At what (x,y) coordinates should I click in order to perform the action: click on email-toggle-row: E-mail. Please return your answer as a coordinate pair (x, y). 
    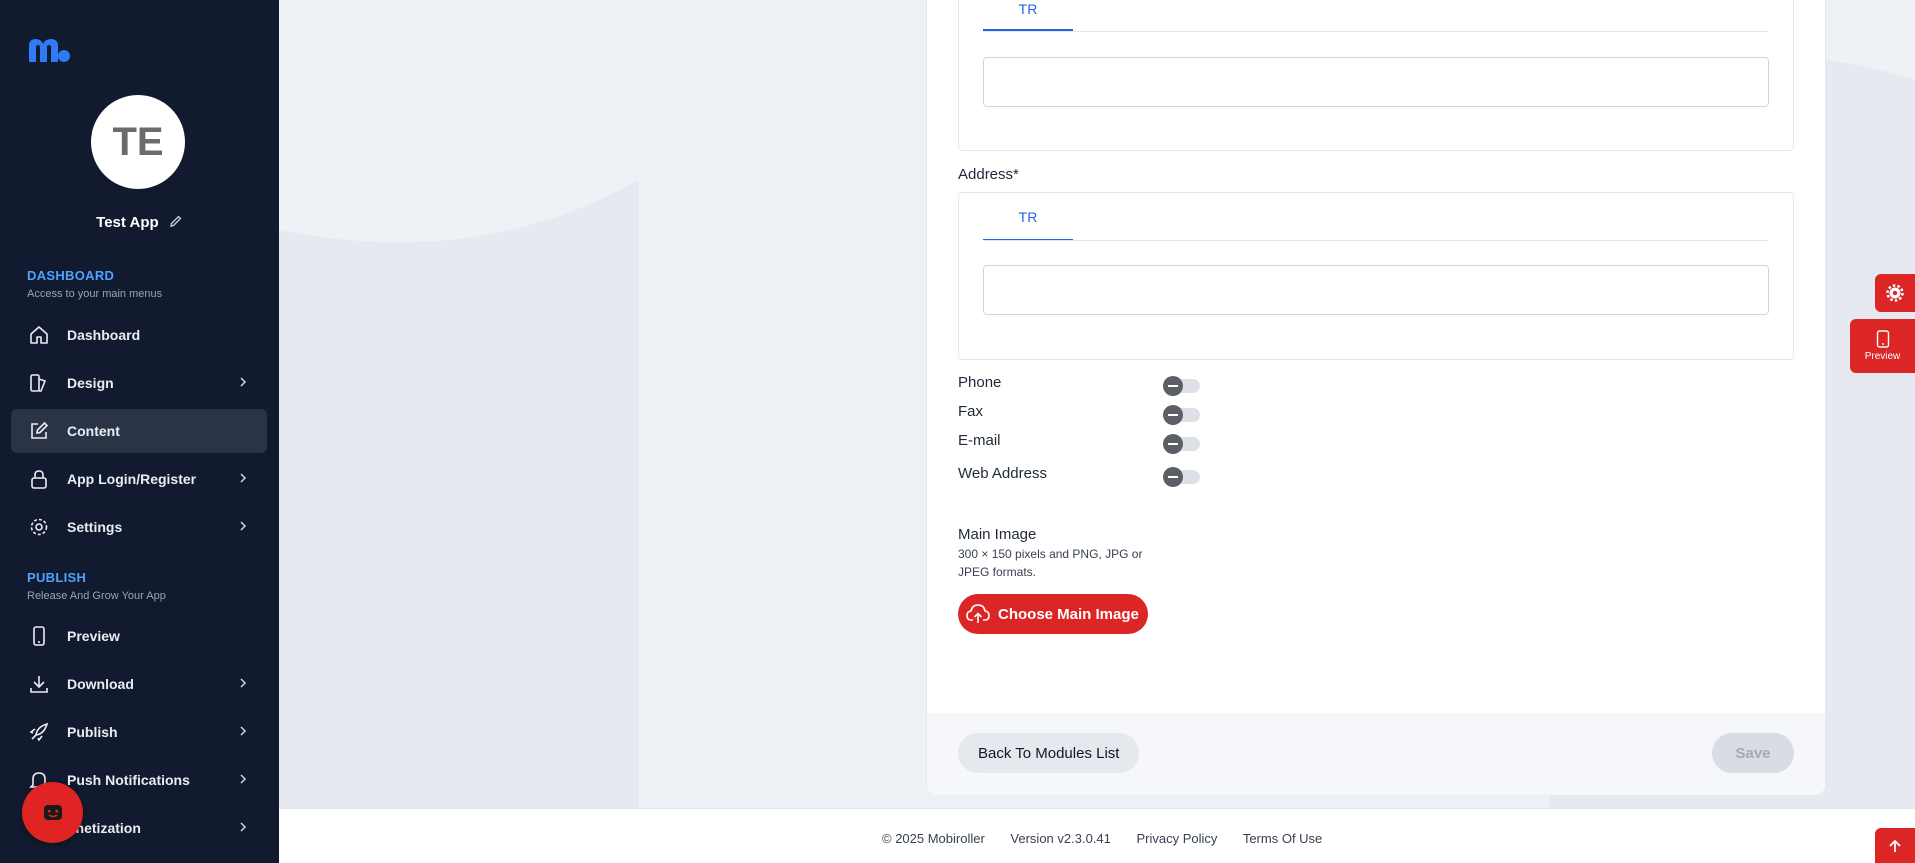
    Looking at the image, I should click on (1079, 443).